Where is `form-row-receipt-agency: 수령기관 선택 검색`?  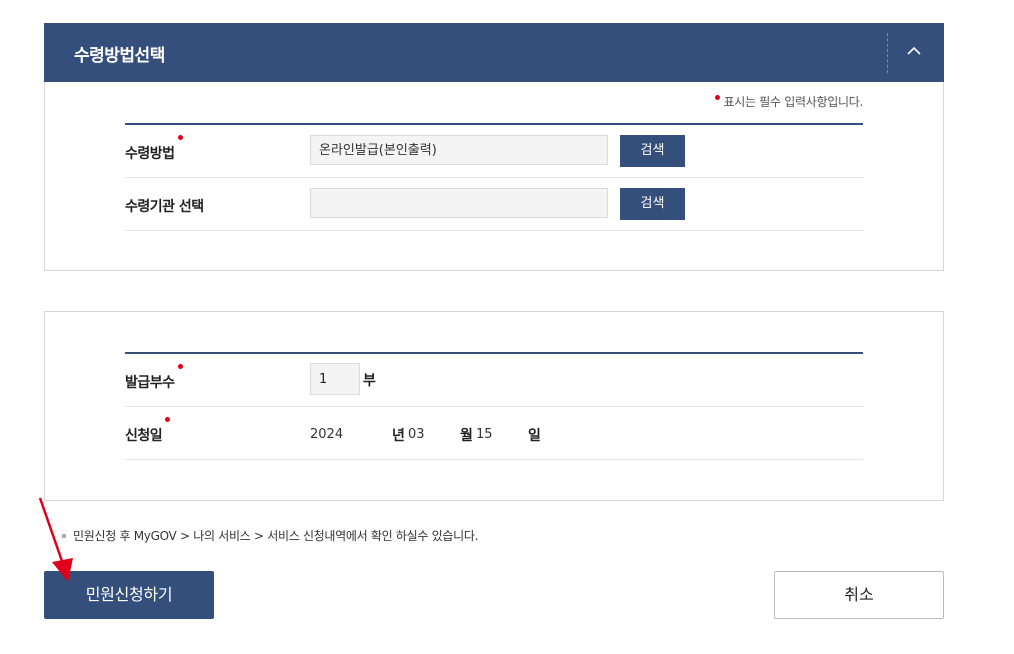 form-row-receipt-agency: 수령기관 선택 검색 is located at coordinates (494, 204).